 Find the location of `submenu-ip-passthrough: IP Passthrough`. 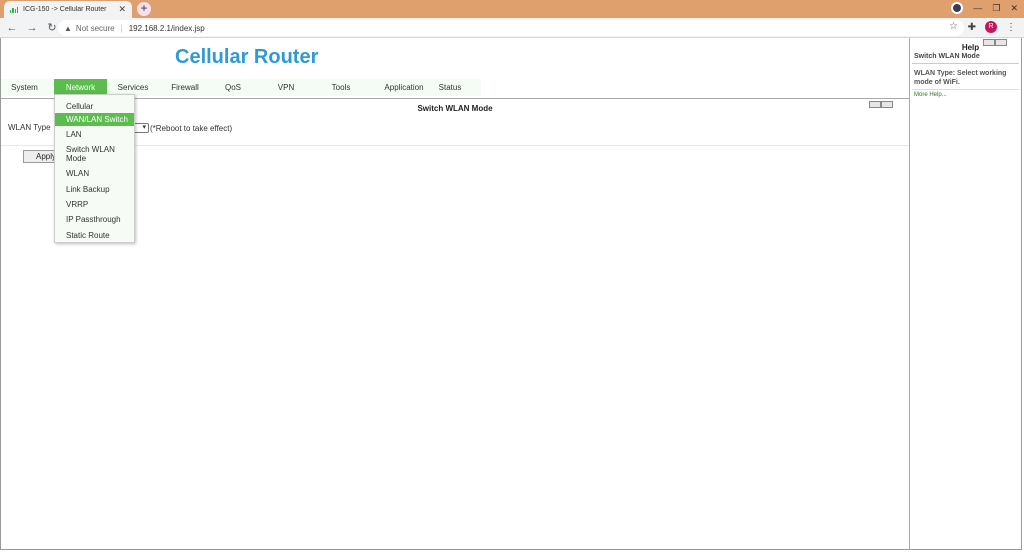

submenu-ip-passthrough: IP Passthrough is located at coordinates (94, 219).